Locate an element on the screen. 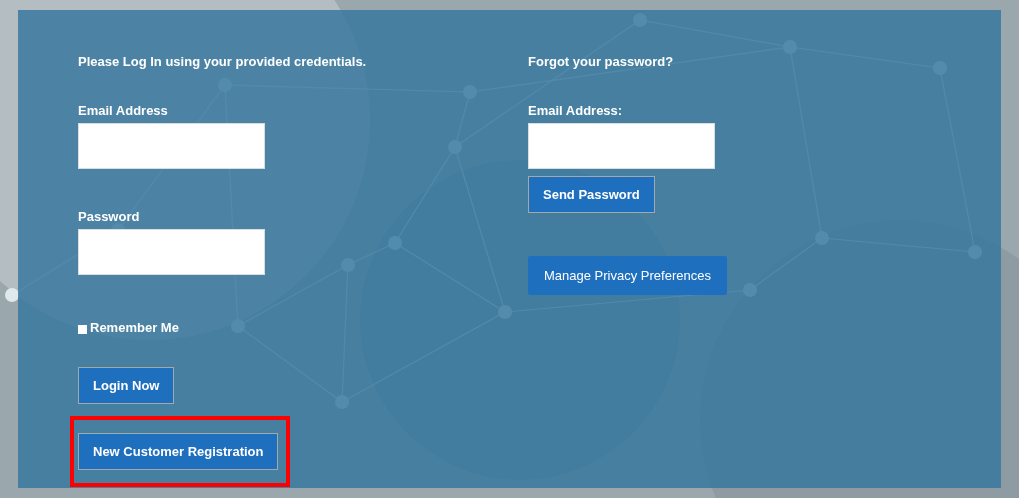  field-label: Password is located at coordinates (109, 216).